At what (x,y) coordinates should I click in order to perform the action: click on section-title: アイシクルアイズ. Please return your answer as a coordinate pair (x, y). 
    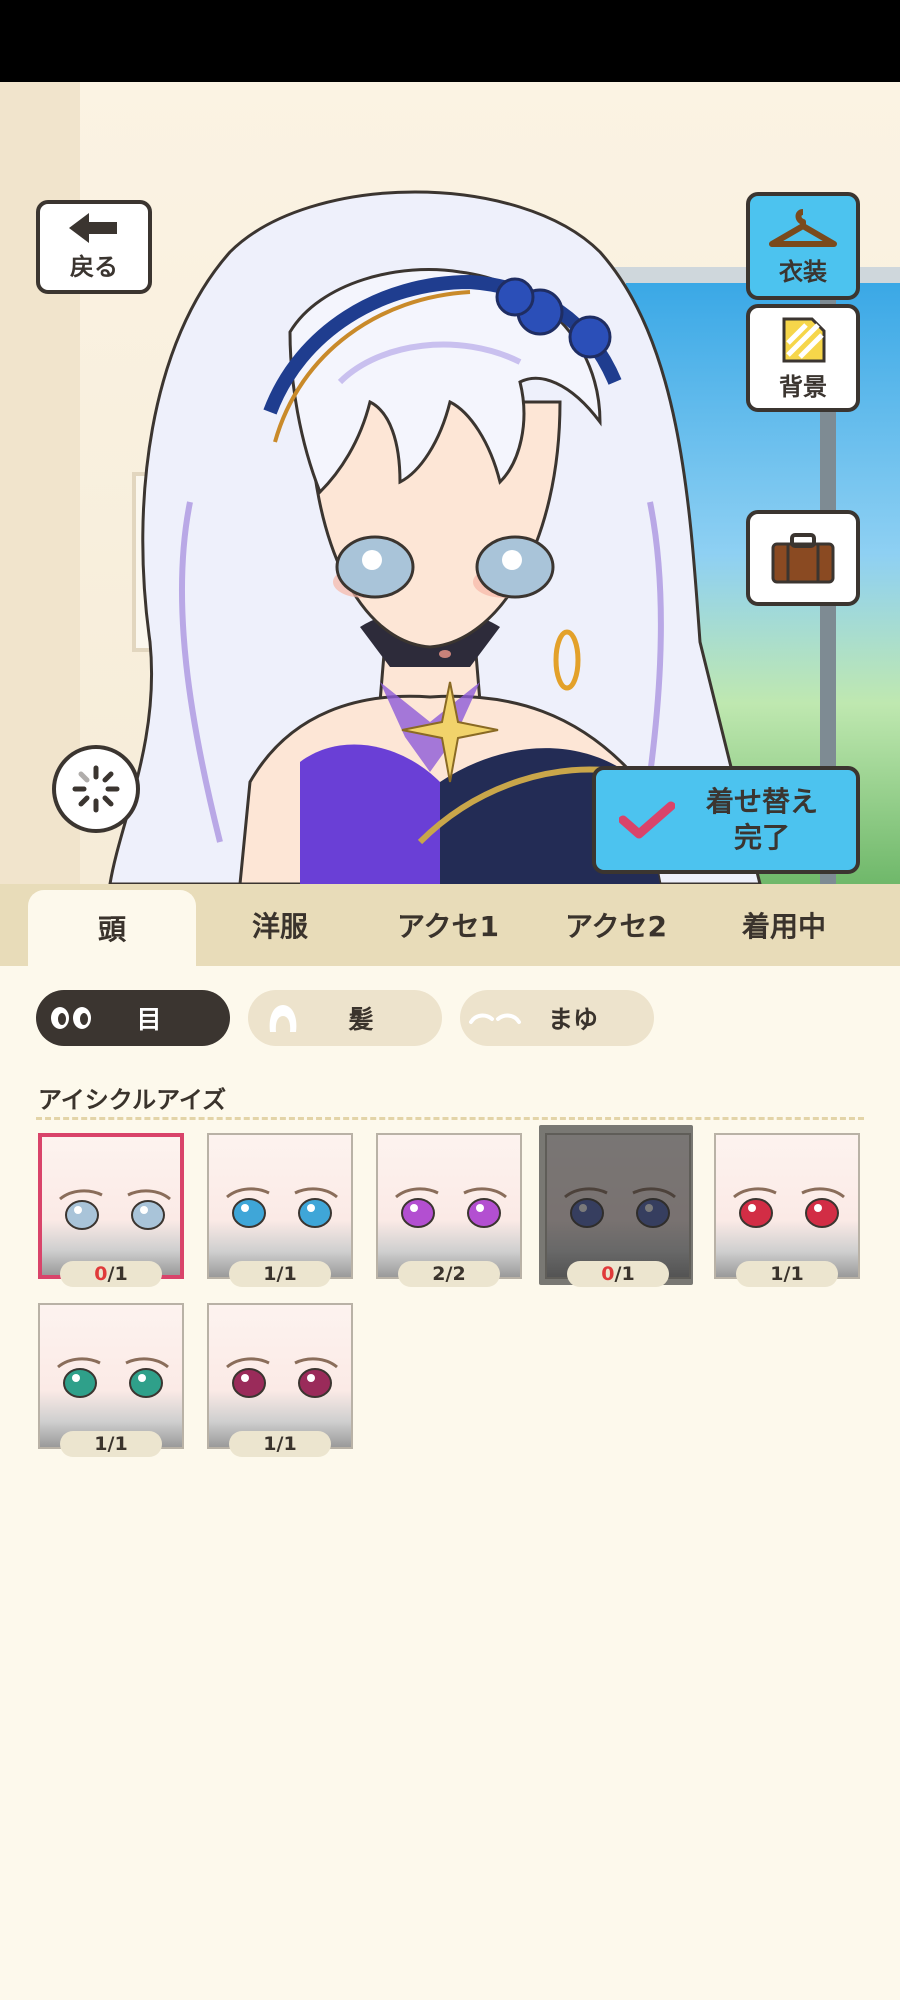
    Looking at the image, I should click on (132, 1100).